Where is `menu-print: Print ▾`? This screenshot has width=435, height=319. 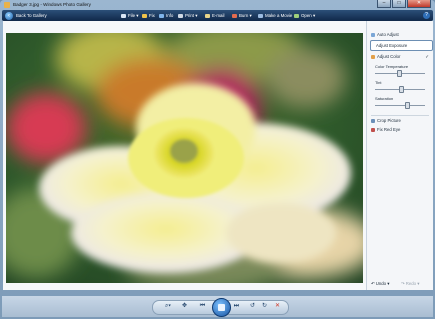
menu-print: Print ▾ is located at coordinates (187, 15).